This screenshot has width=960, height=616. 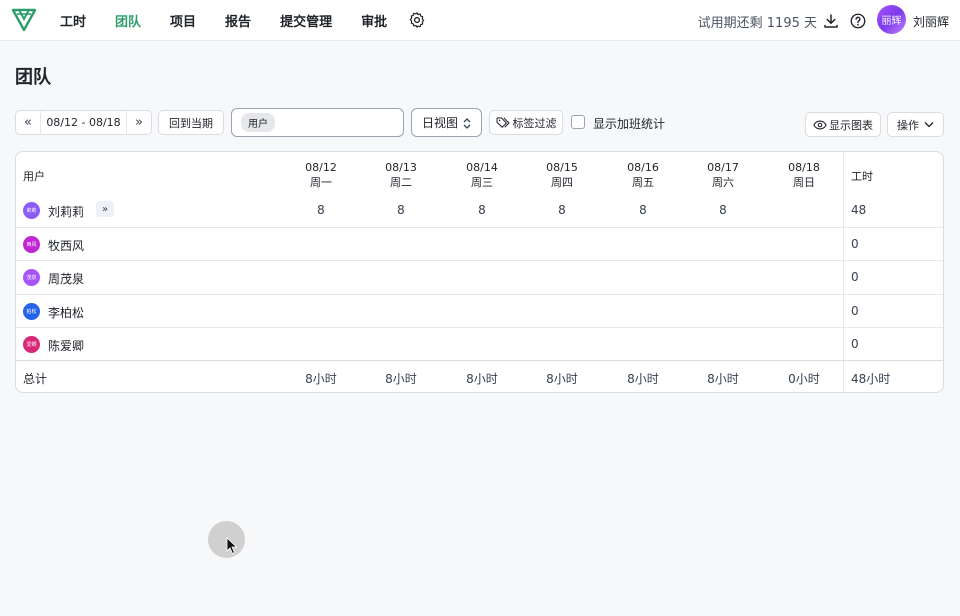 I want to click on nav-item-projects: 项目, so click(x=183, y=20).